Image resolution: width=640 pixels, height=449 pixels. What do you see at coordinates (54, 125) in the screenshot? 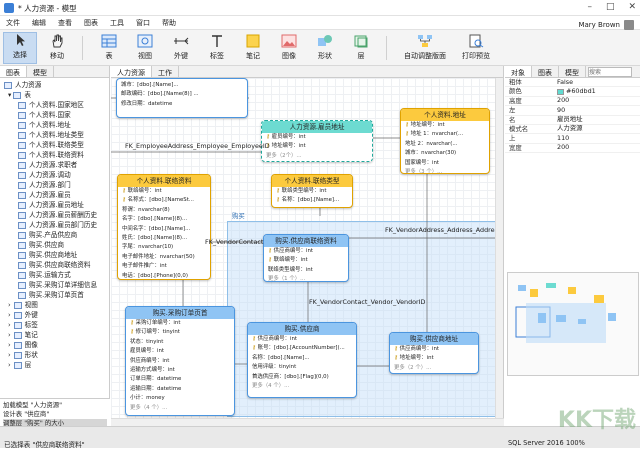
I see `tree-item-table: 个人资料.地址` at bounding box center [54, 125].